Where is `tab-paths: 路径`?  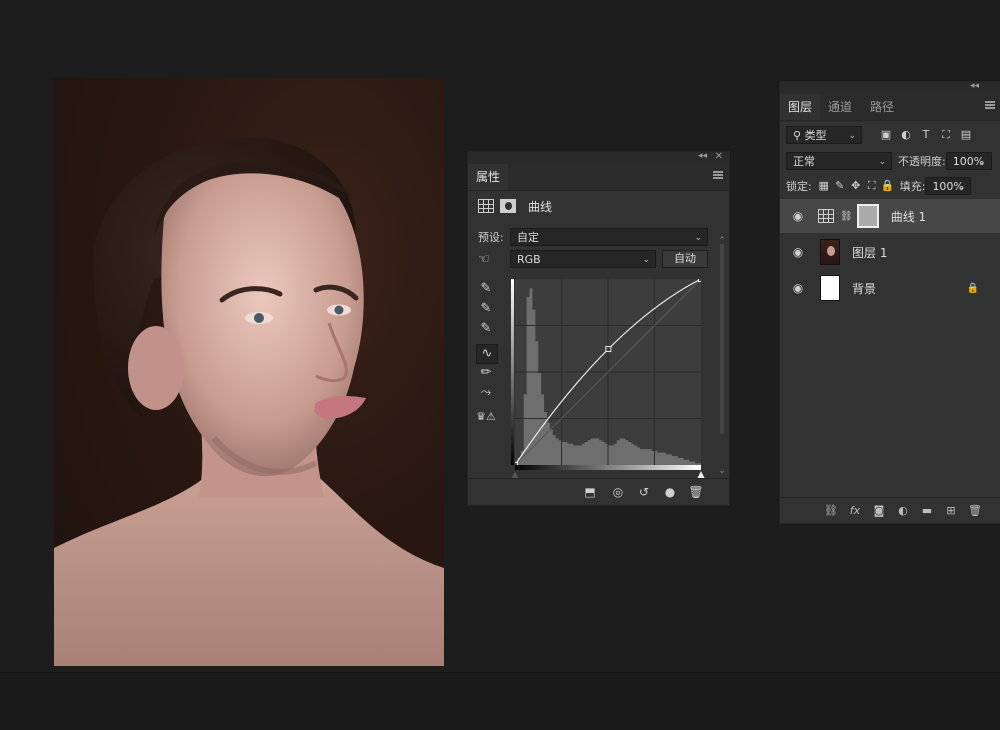
tab-paths: 路径 is located at coordinates (882, 107).